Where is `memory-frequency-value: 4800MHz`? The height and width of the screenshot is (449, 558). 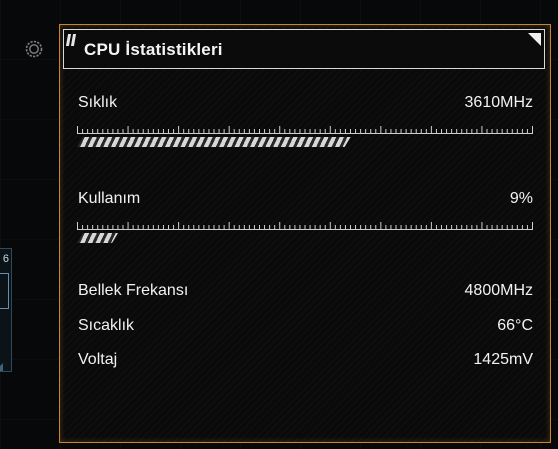
memory-frequency-value: 4800MHz is located at coordinates (498, 290).